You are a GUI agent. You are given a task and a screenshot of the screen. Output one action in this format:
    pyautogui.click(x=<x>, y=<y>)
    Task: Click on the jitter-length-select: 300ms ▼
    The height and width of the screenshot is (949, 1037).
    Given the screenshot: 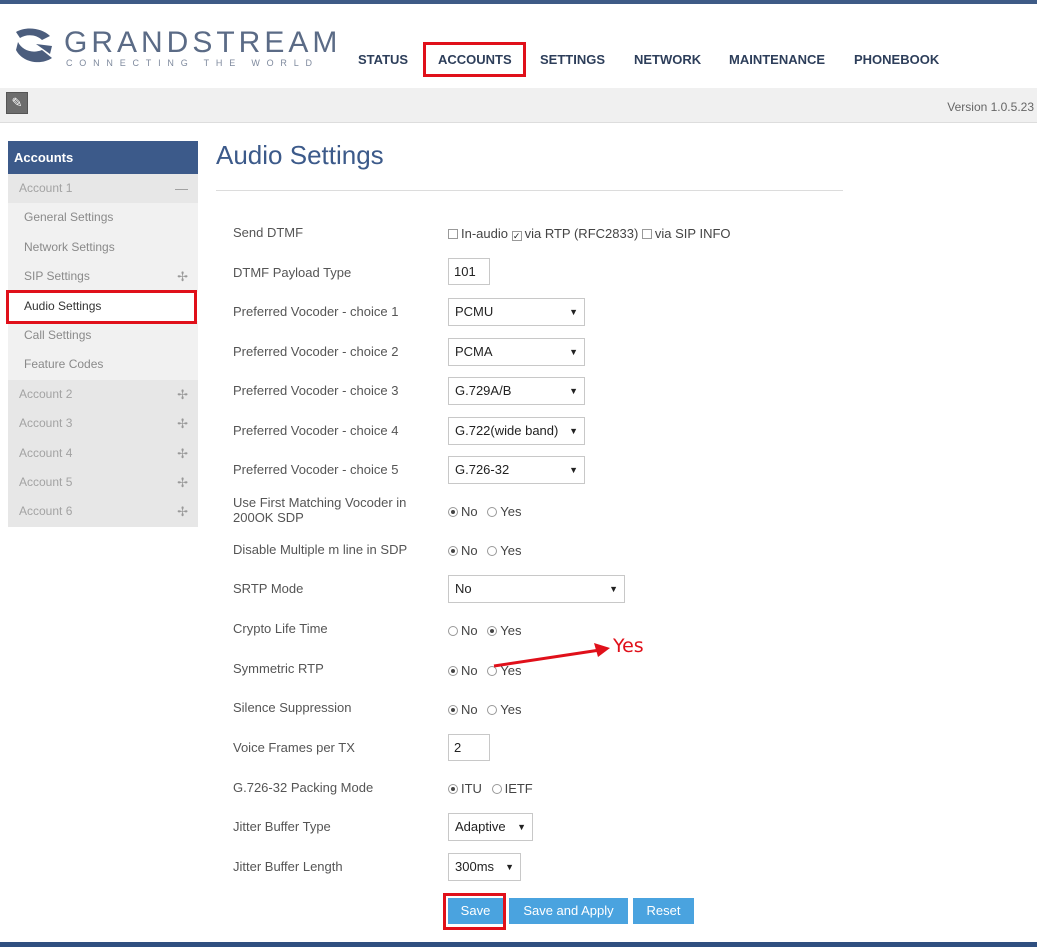 What is the action you would take?
    pyautogui.click(x=484, y=867)
    